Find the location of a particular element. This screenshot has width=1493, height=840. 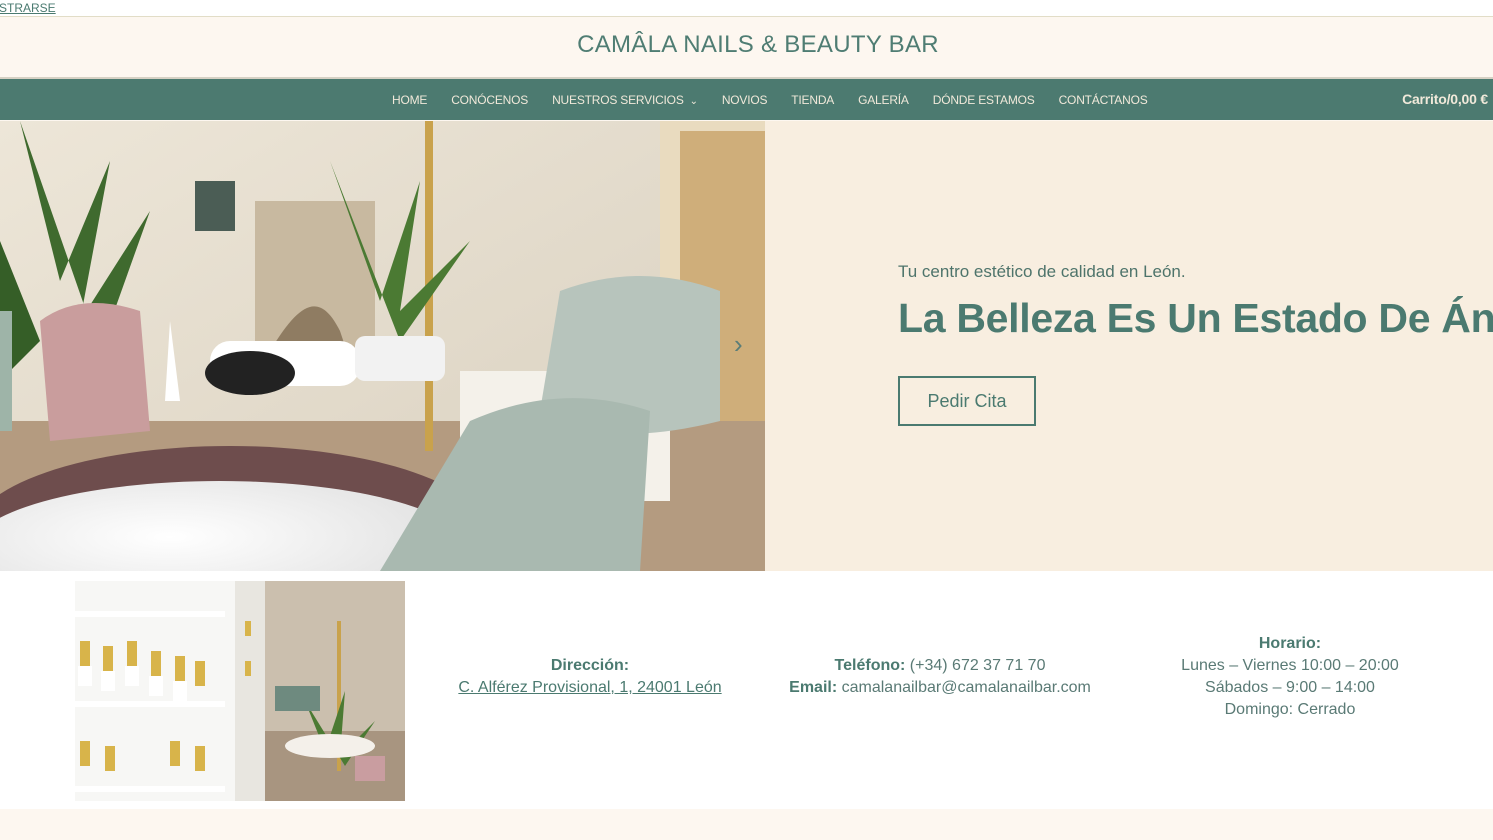

cart-label: Carrito is located at coordinates (1424, 99).